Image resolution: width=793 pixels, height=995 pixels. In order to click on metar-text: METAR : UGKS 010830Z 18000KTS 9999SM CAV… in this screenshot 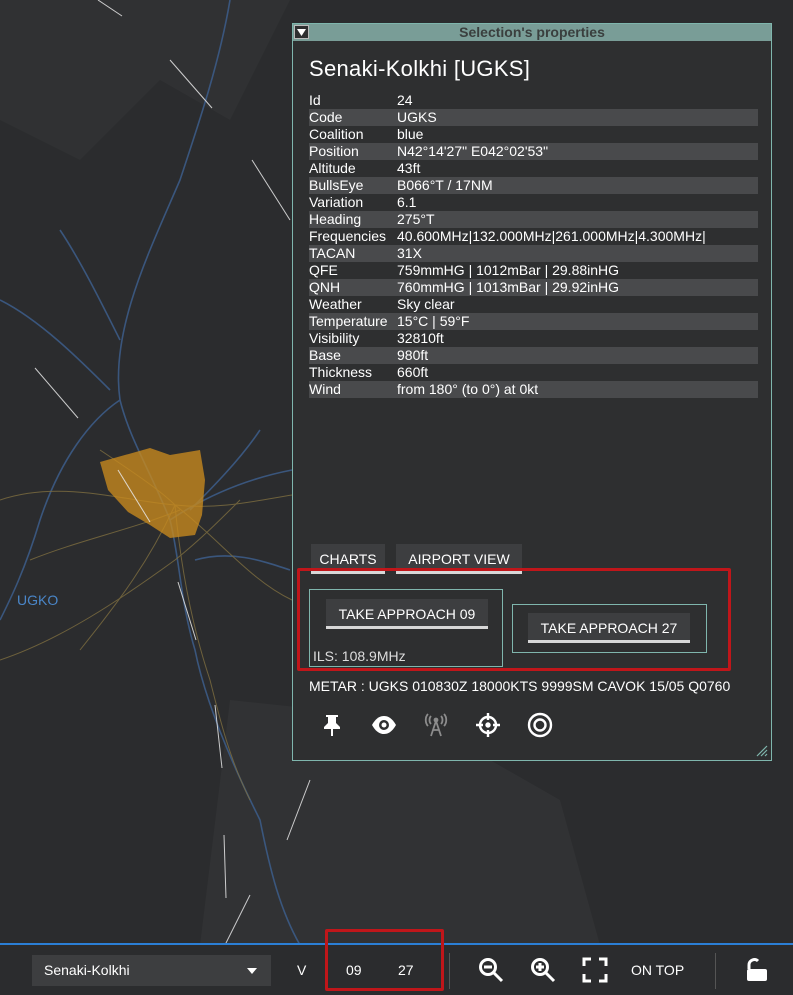, I will do `click(520, 686)`.